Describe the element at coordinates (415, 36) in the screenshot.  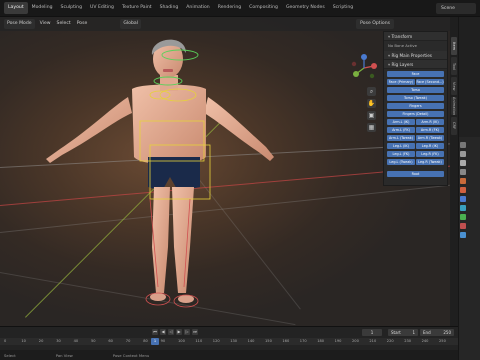
I see `transform-panel-header: Transform` at that location.